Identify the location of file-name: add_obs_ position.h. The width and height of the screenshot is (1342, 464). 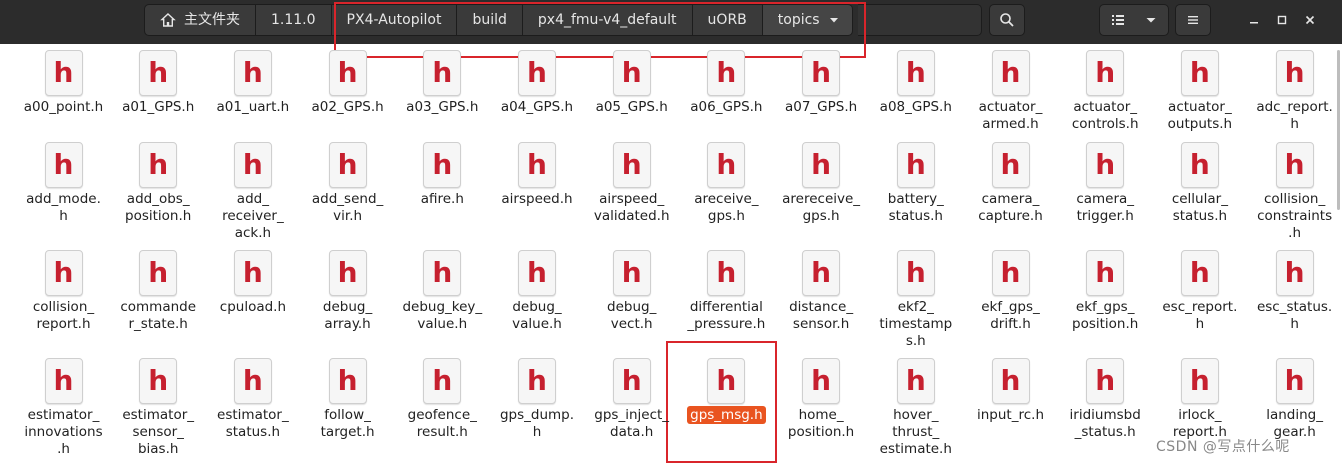
(158, 208).